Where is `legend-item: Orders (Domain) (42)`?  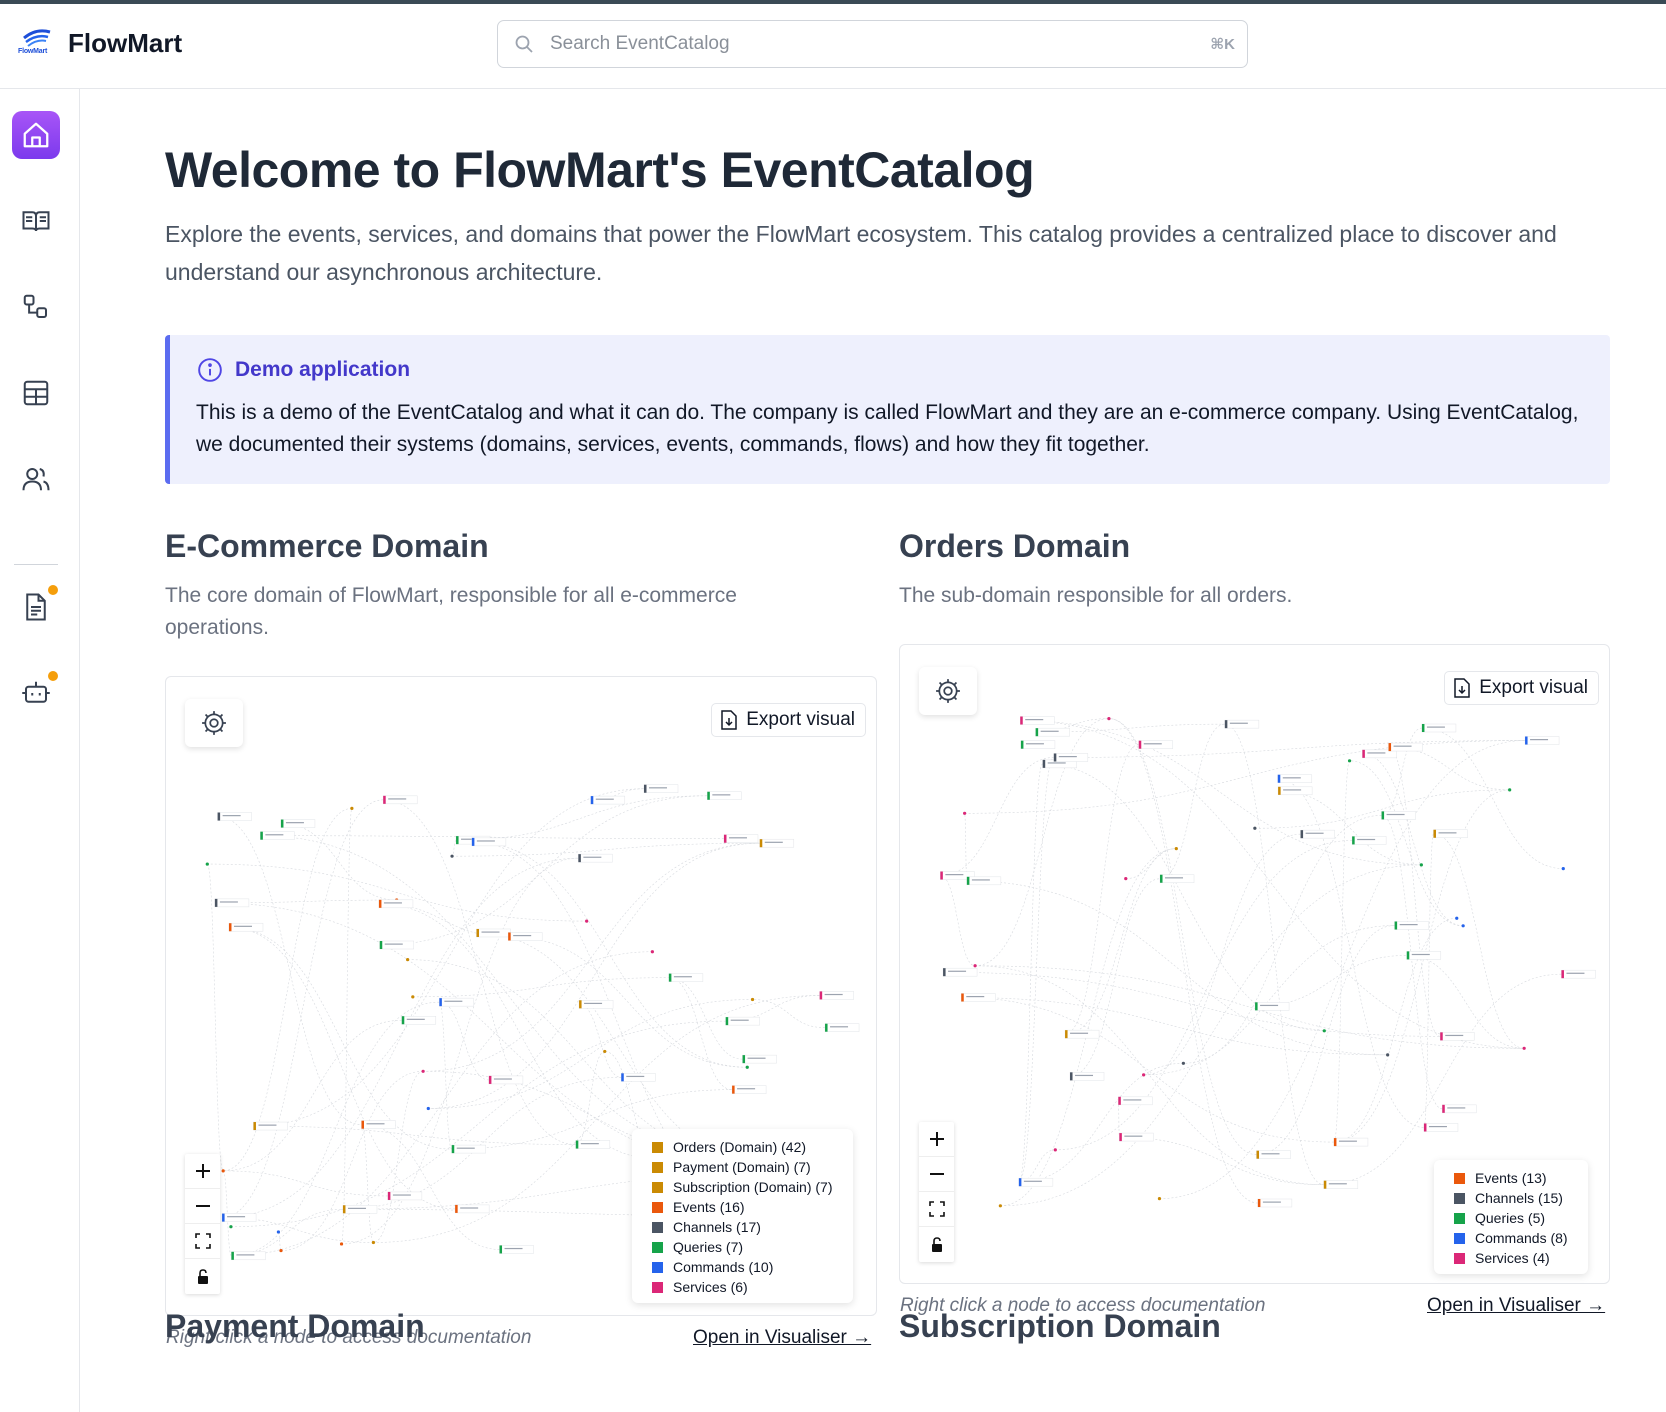 legend-item: Orders (Domain) (42) is located at coordinates (742, 1147).